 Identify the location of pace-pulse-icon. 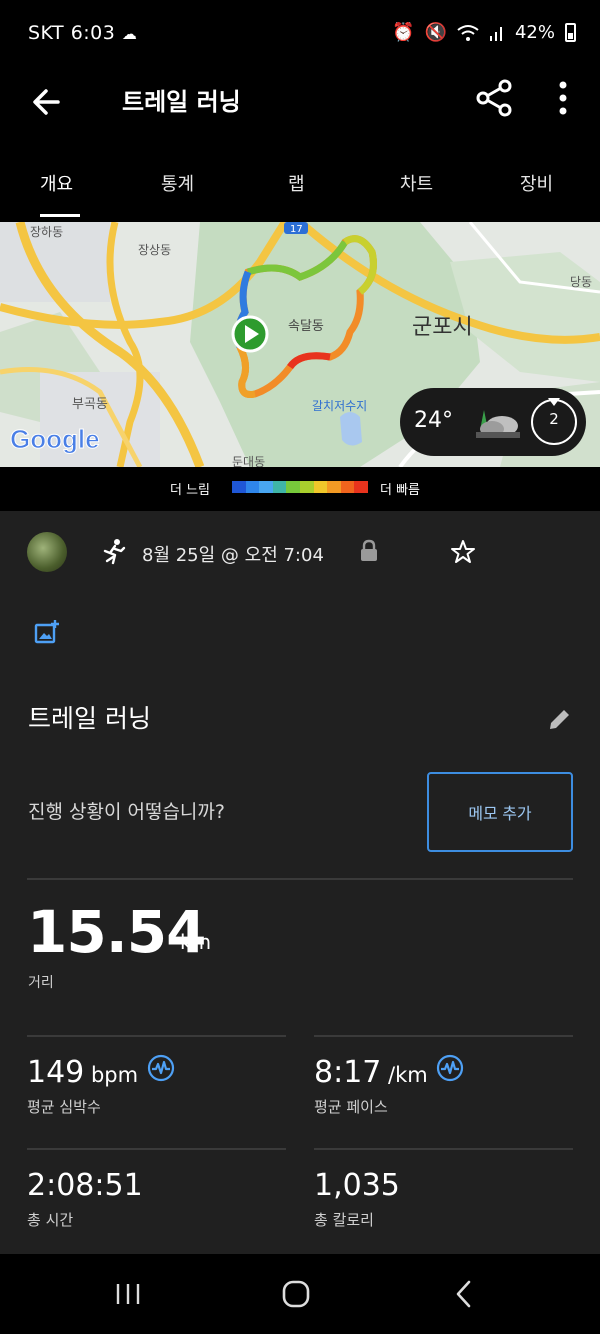
(450, 1068).